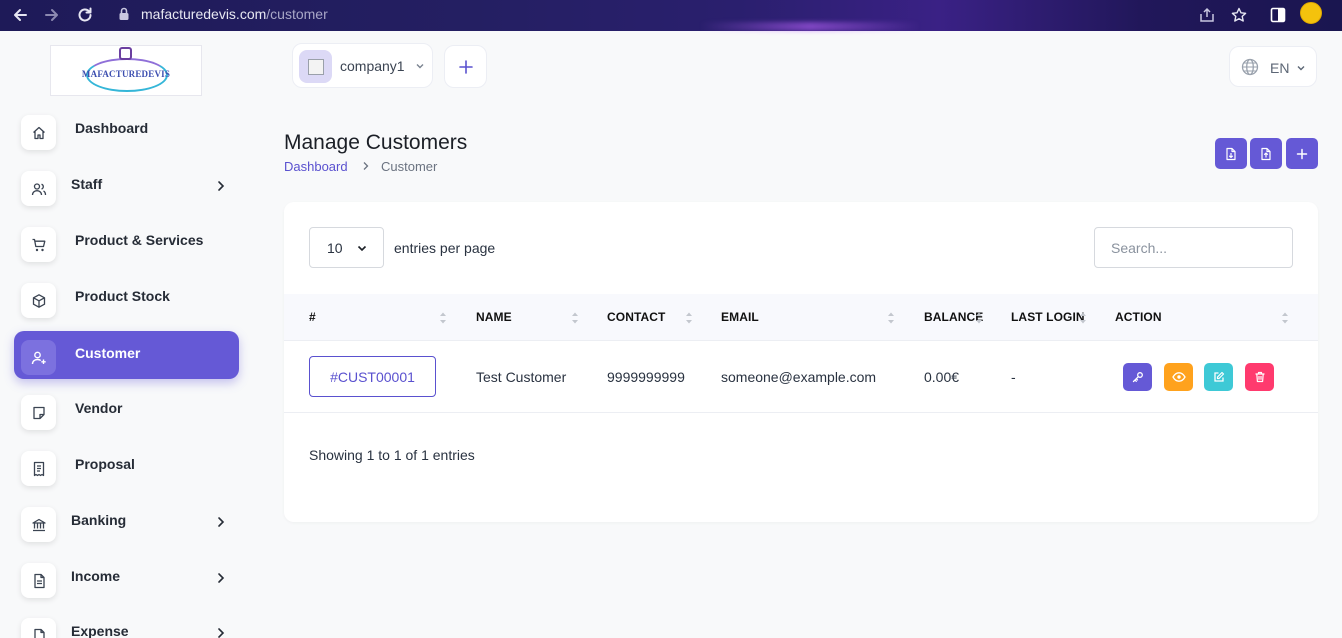 This screenshot has height=638, width=1342. Describe the element at coordinates (105, 464) in the screenshot. I see `sidebar-item-label: Proposal` at that location.